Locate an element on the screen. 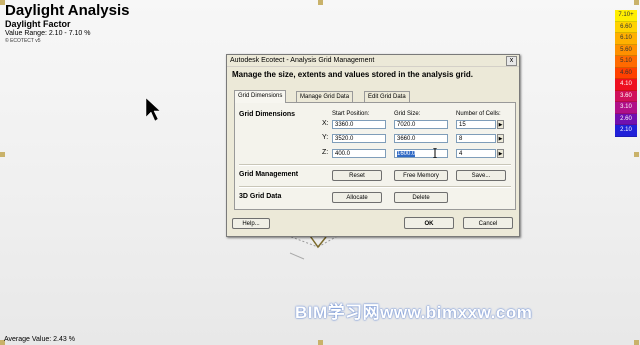  brand-label: © ECOTECT v5 is located at coordinates (23, 41).